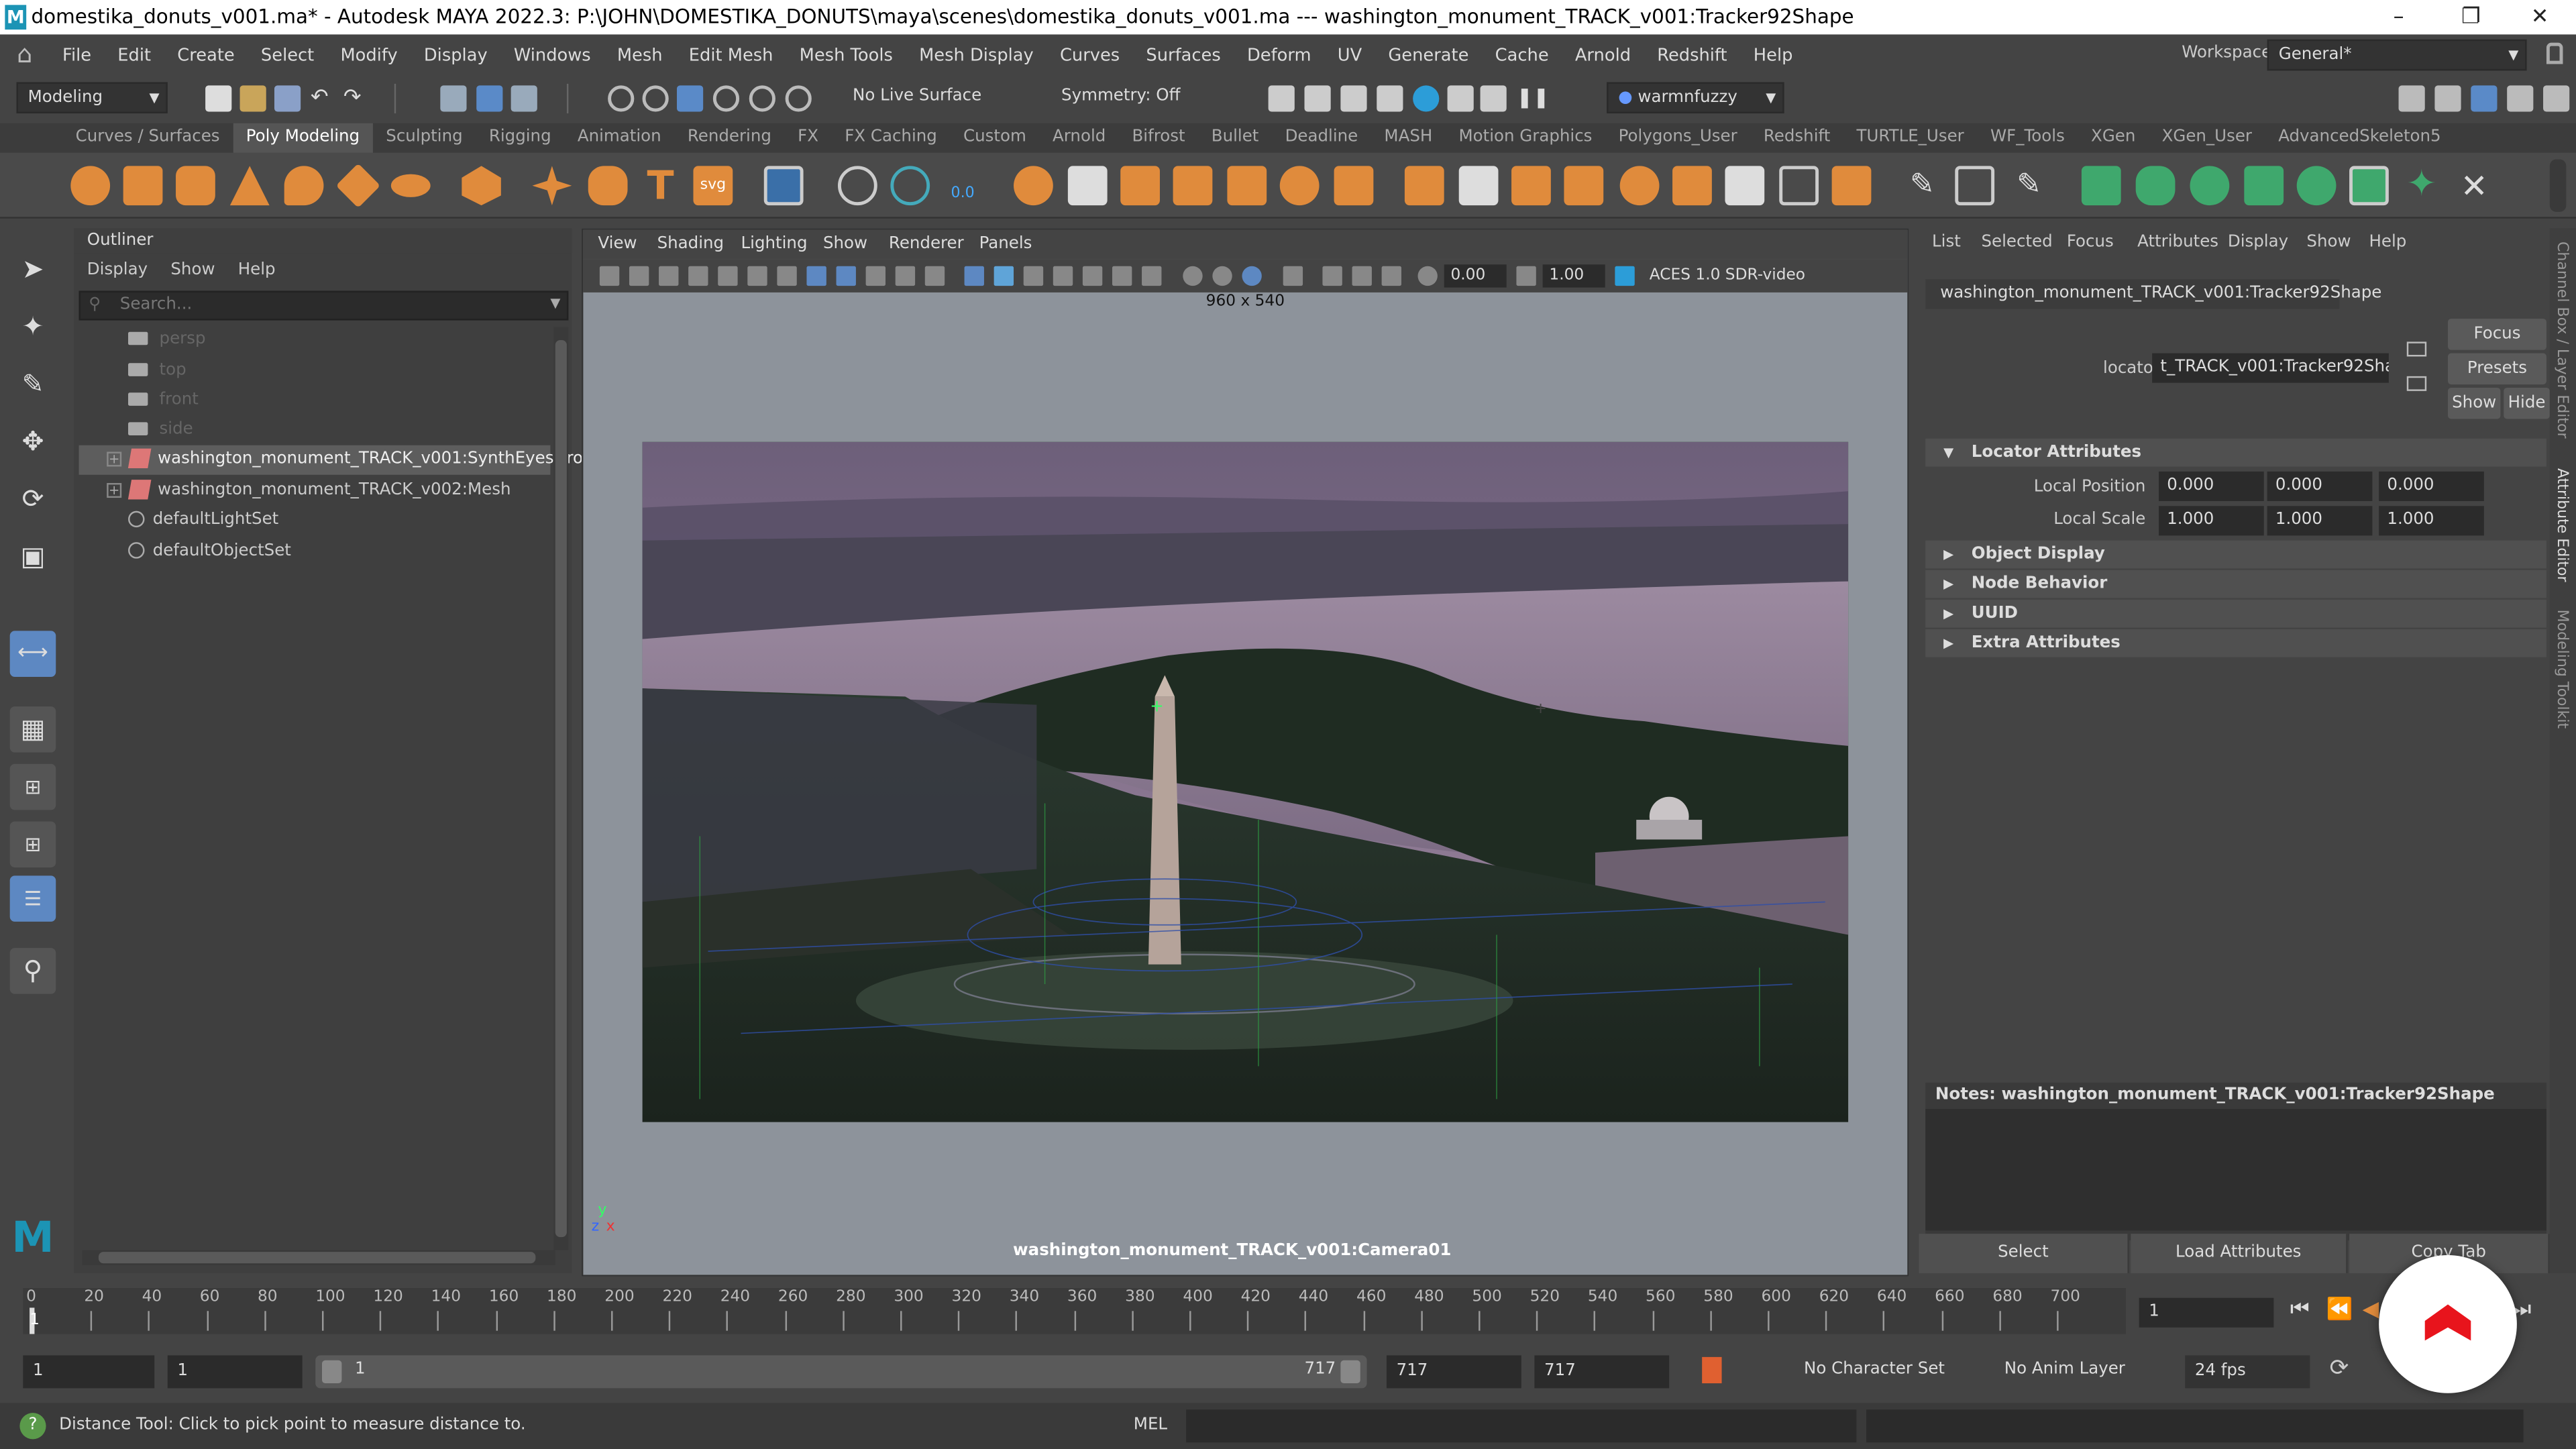 This screenshot has width=2576, height=1449. I want to click on local-position-y: 0.000, so click(2320, 486).